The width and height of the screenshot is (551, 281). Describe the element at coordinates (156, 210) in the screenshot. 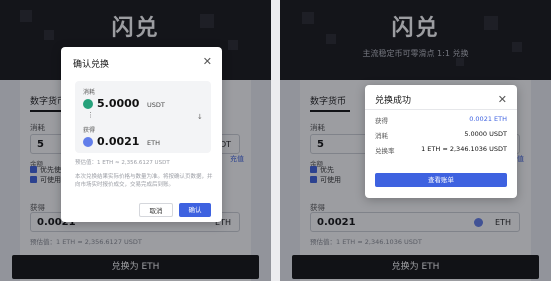

I see `cancel-button: 取消` at that location.